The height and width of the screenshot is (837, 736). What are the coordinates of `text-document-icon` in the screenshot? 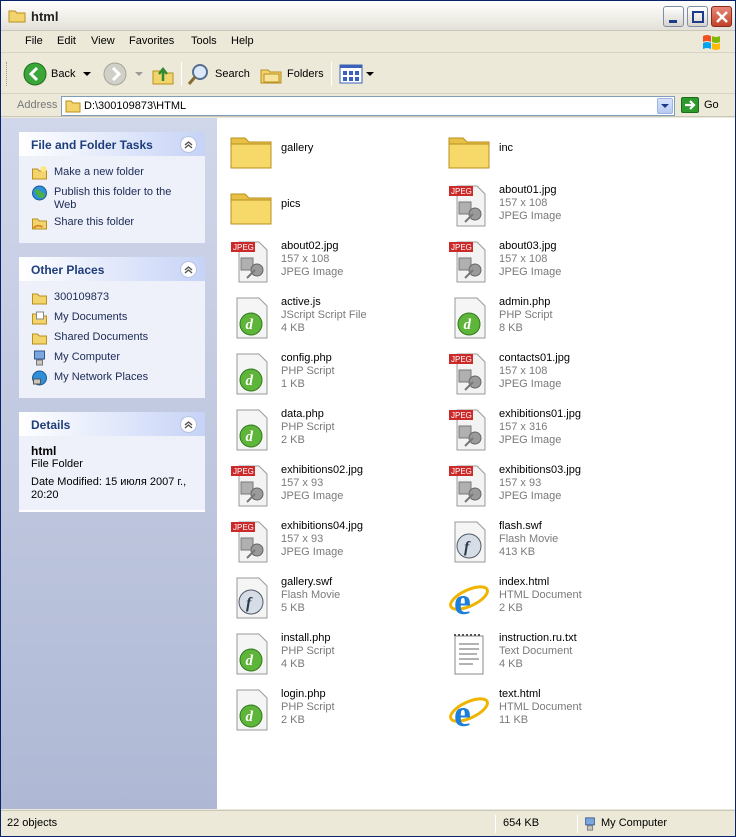 It's located at (469, 654).